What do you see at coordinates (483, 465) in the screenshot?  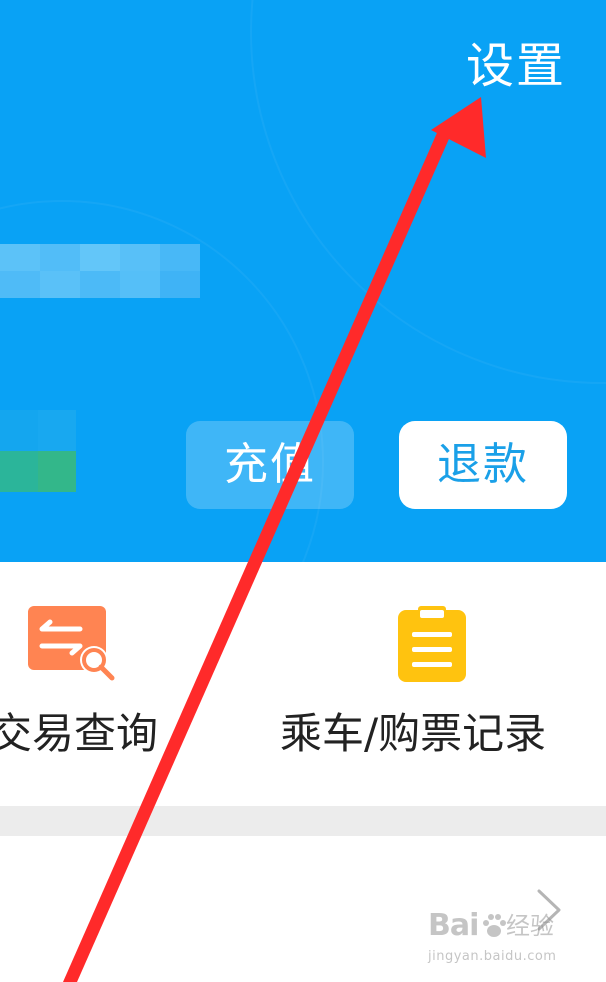 I see `refund-button: 退款` at bounding box center [483, 465].